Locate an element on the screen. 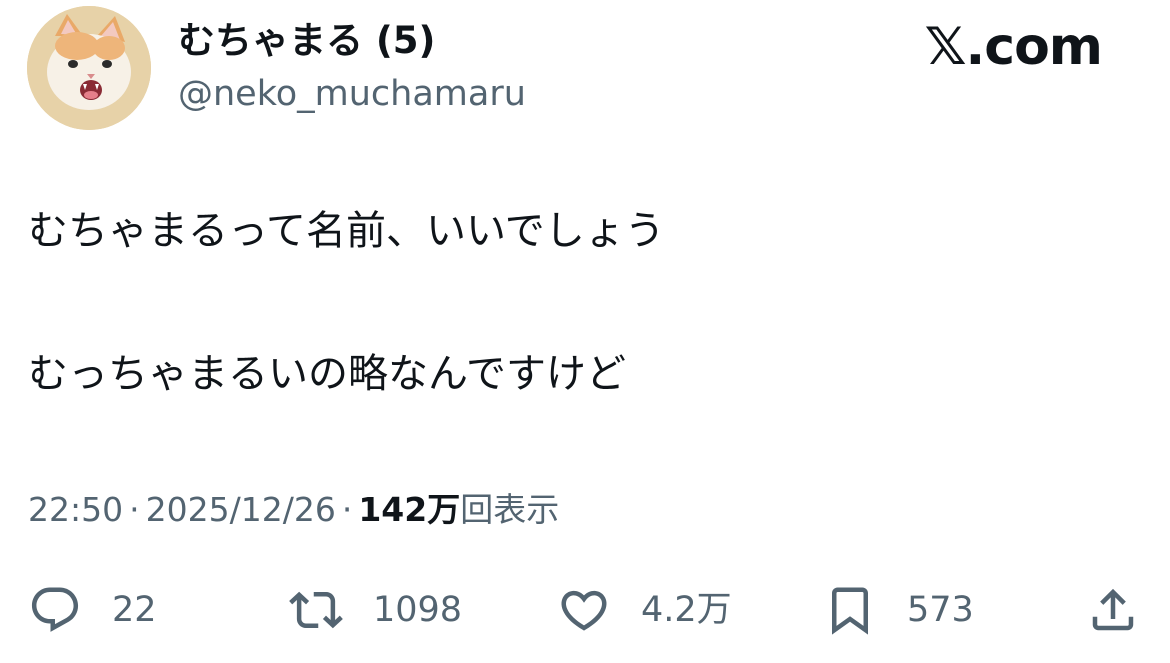 The height and width of the screenshot is (663, 1170). cat-avatar-icon is located at coordinates (89, 68).